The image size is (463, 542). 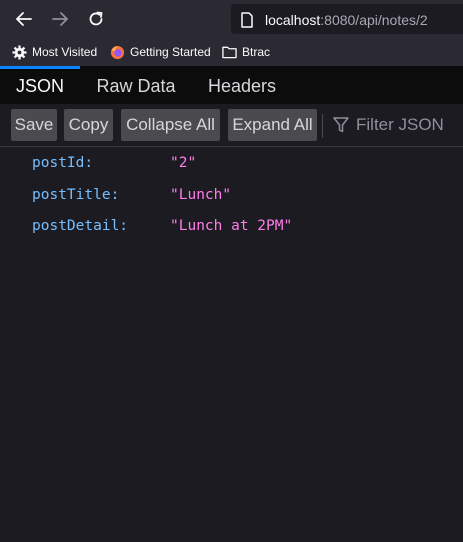 I want to click on browser-chrome: localhost:8080/api/notes/2 Most Visited, so click(x=231, y=33).